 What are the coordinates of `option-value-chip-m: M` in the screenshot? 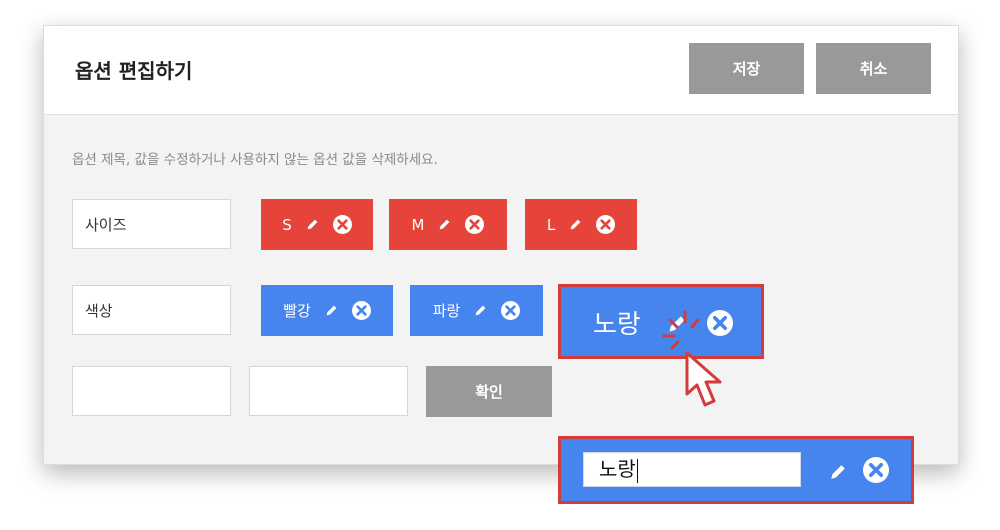 It's located at (448, 224).